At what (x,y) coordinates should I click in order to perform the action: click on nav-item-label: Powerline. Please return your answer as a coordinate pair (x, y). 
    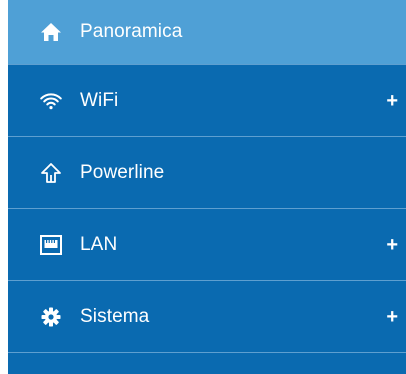
    Looking at the image, I should click on (122, 172).